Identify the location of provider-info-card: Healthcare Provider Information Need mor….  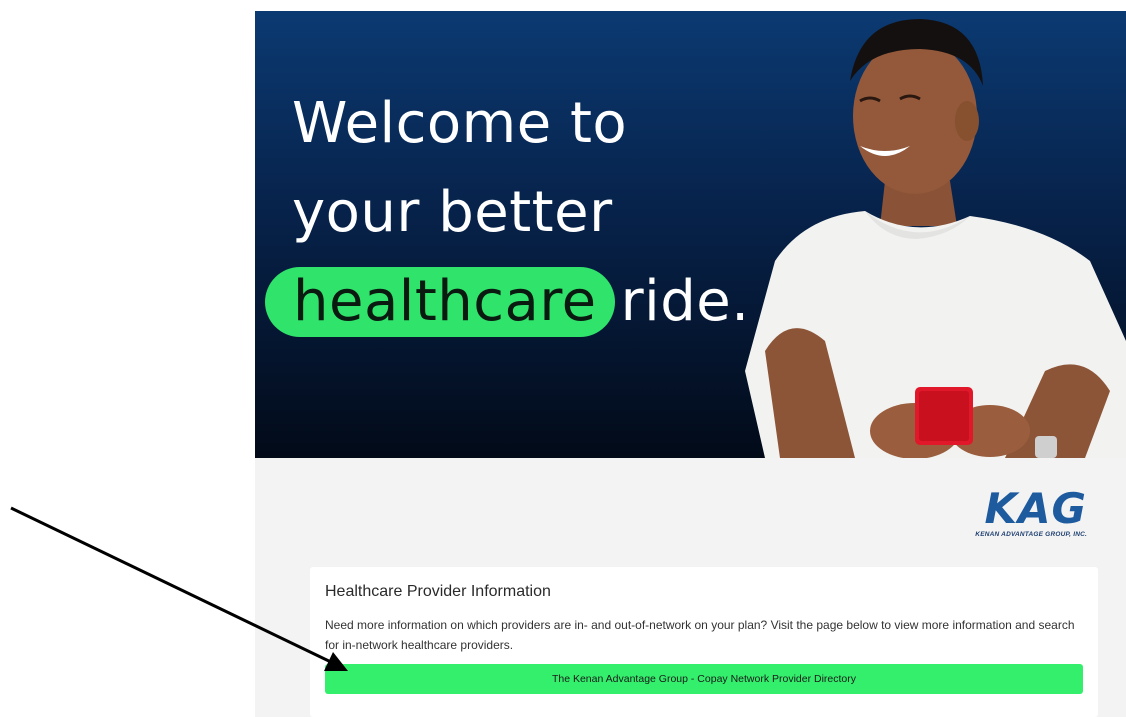
(704, 642).